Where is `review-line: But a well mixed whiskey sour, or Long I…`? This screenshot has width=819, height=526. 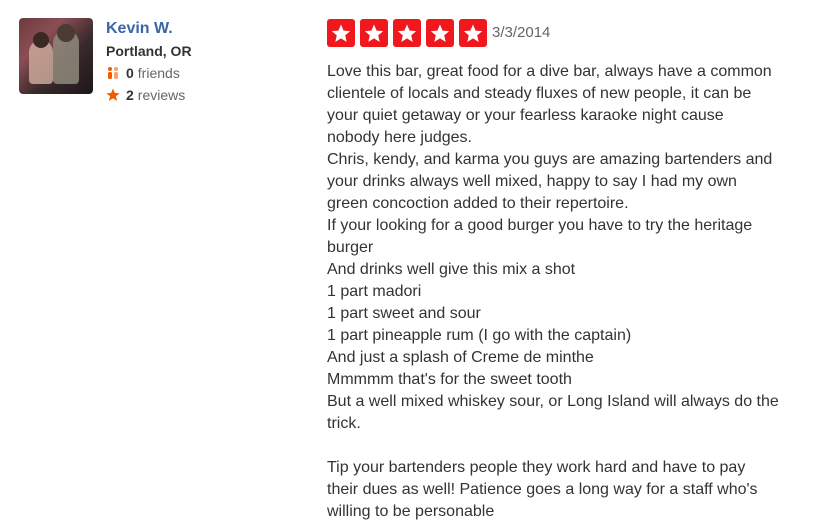 review-line: But a well mixed whiskey sour, or Long I… is located at coordinates (553, 401).